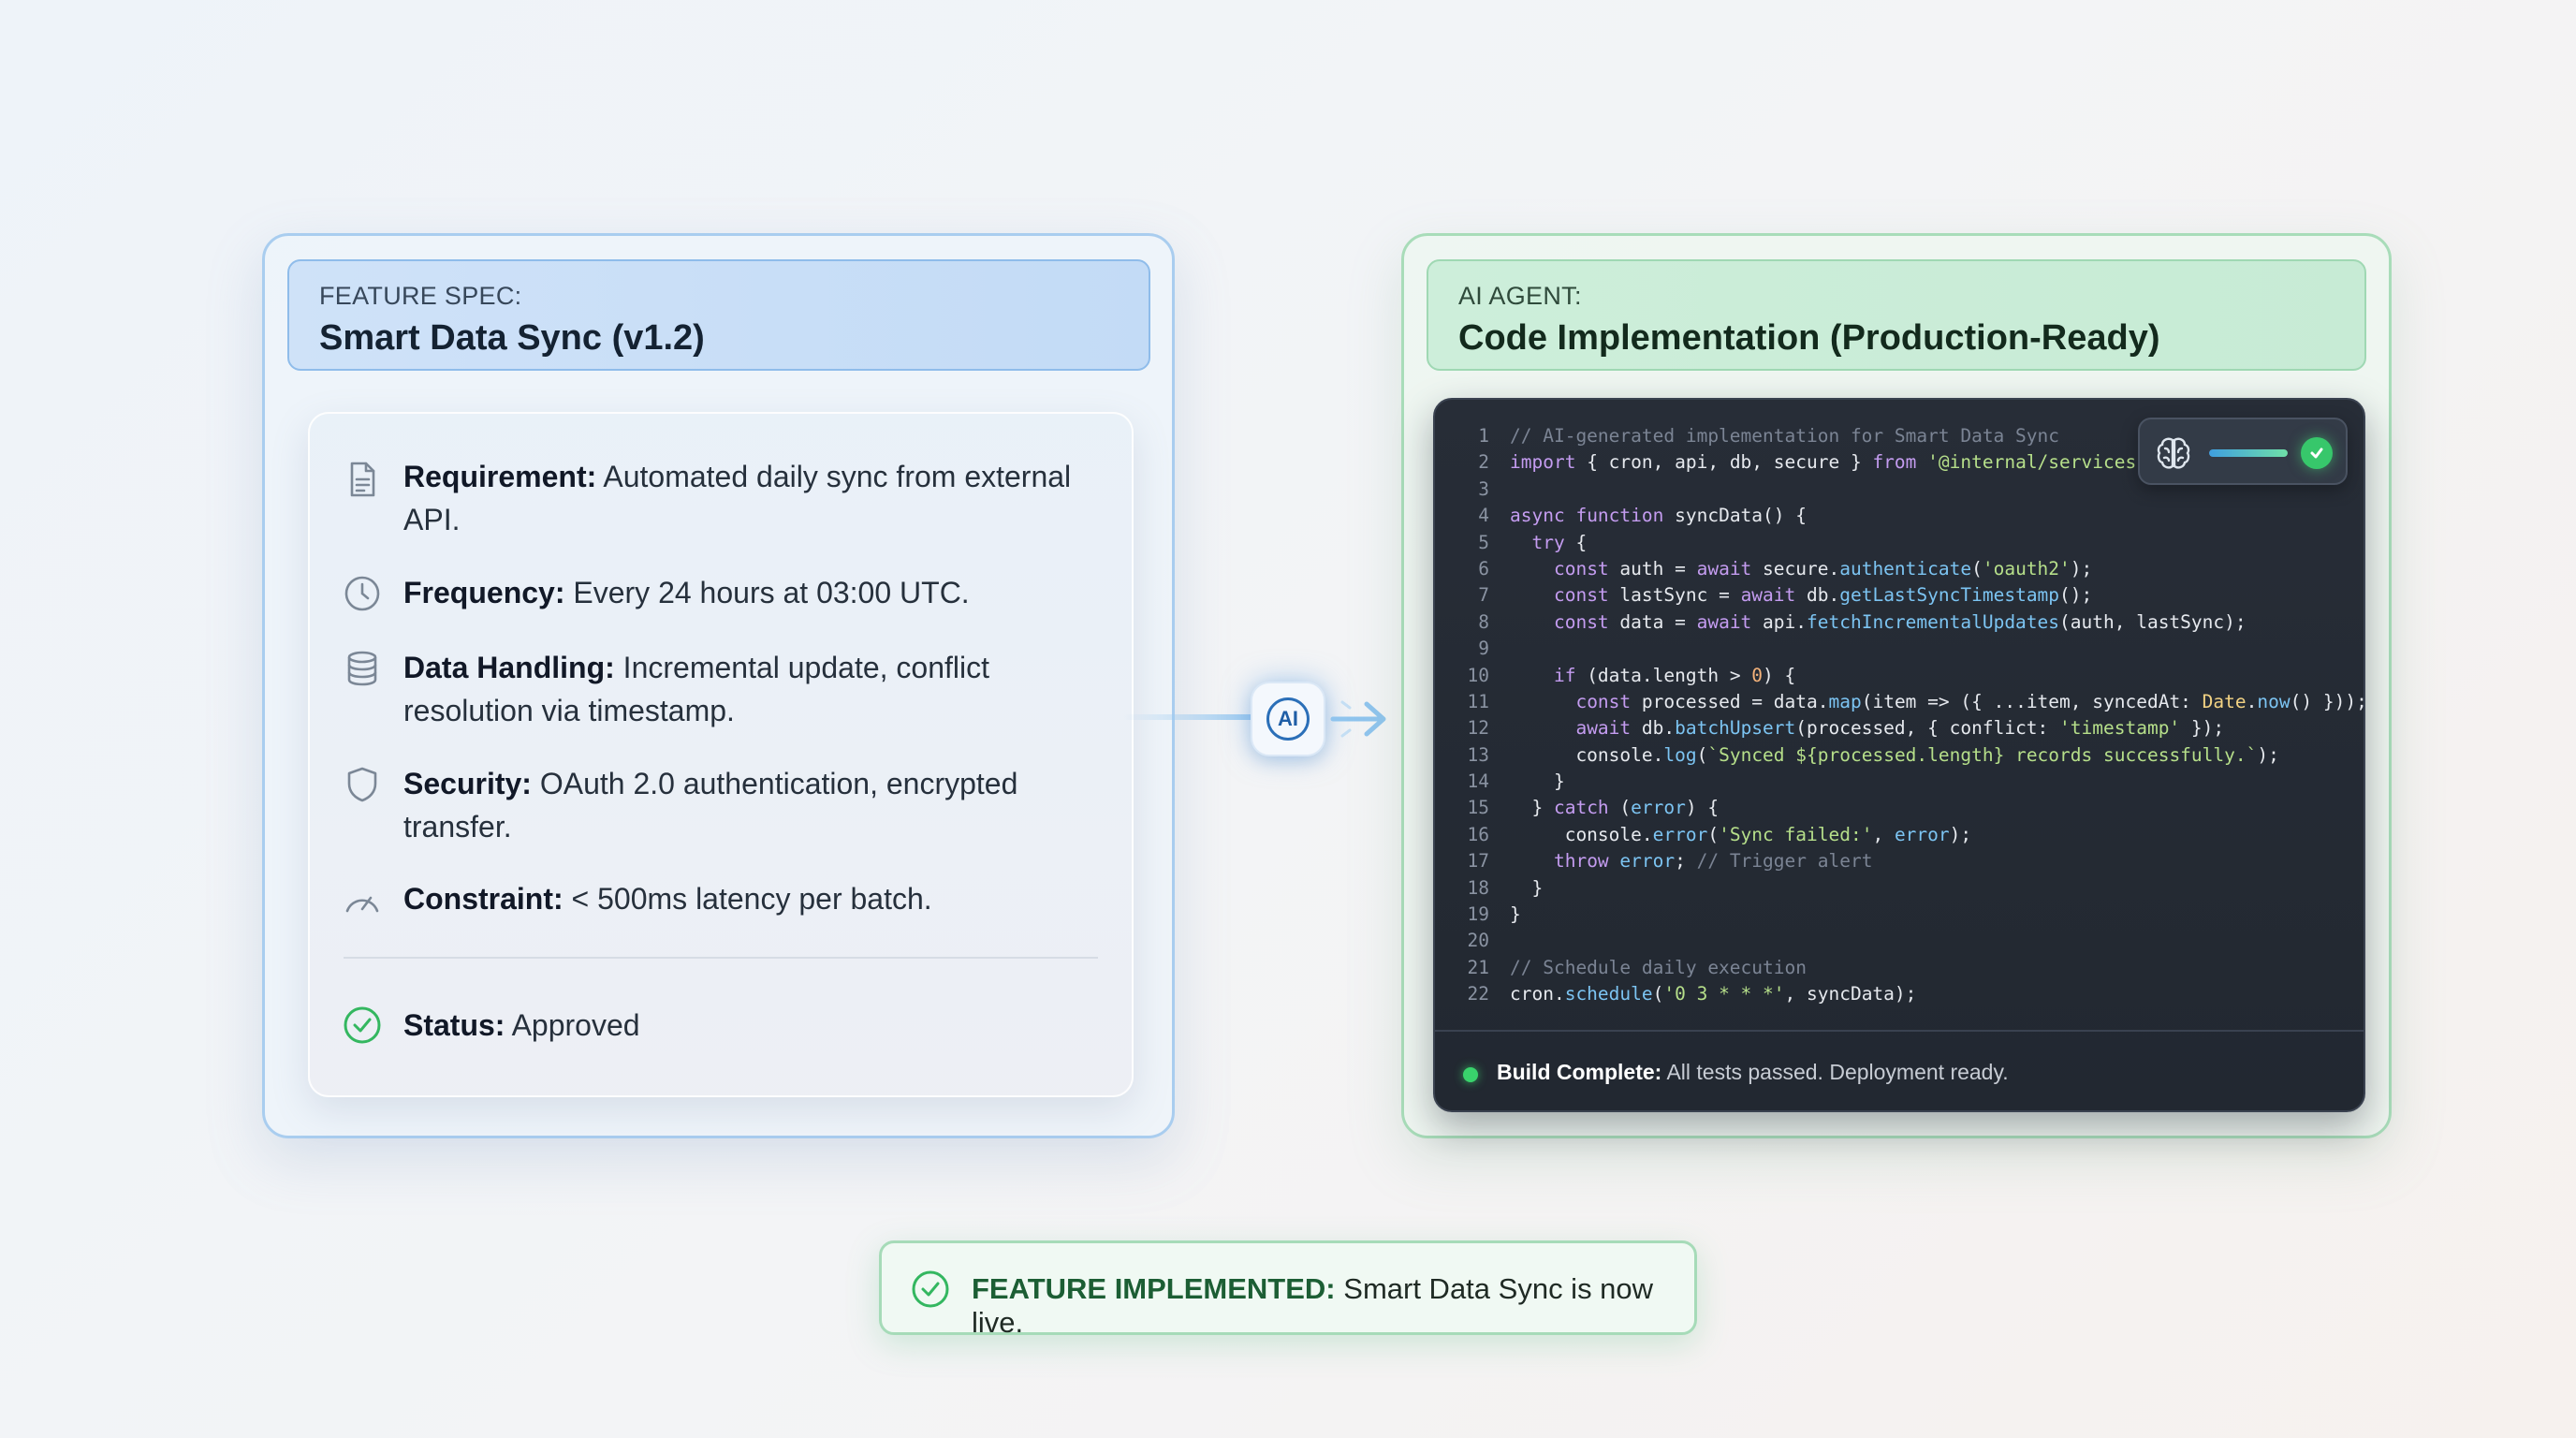  Describe the element at coordinates (1470, 1074) in the screenshot. I see `build-status-dot` at that location.